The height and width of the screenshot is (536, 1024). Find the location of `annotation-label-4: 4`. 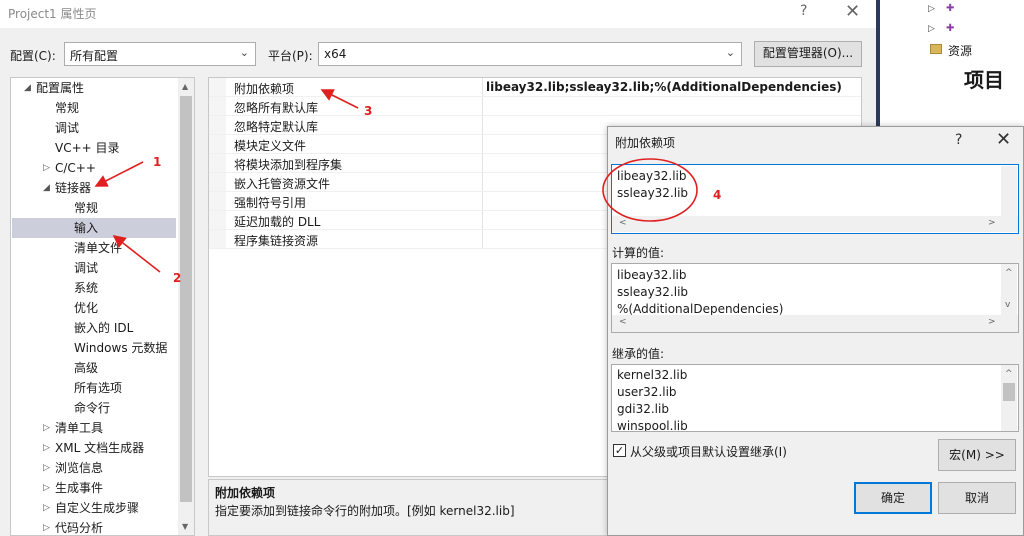

annotation-label-4: 4 is located at coordinates (717, 195).